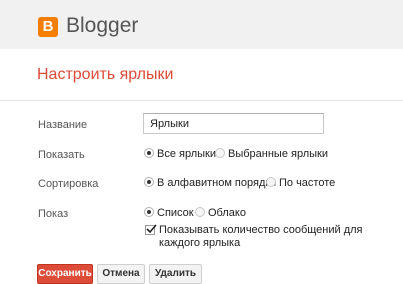 This screenshot has width=403, height=284. What do you see at coordinates (53, 214) in the screenshot?
I see `display-label: Показ` at bounding box center [53, 214].